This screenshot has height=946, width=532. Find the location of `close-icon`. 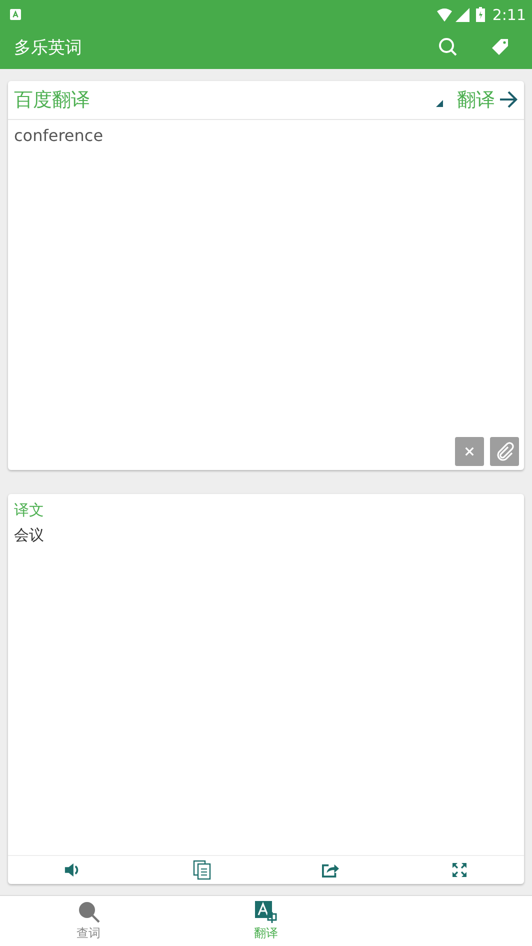

close-icon is located at coordinates (469, 452).